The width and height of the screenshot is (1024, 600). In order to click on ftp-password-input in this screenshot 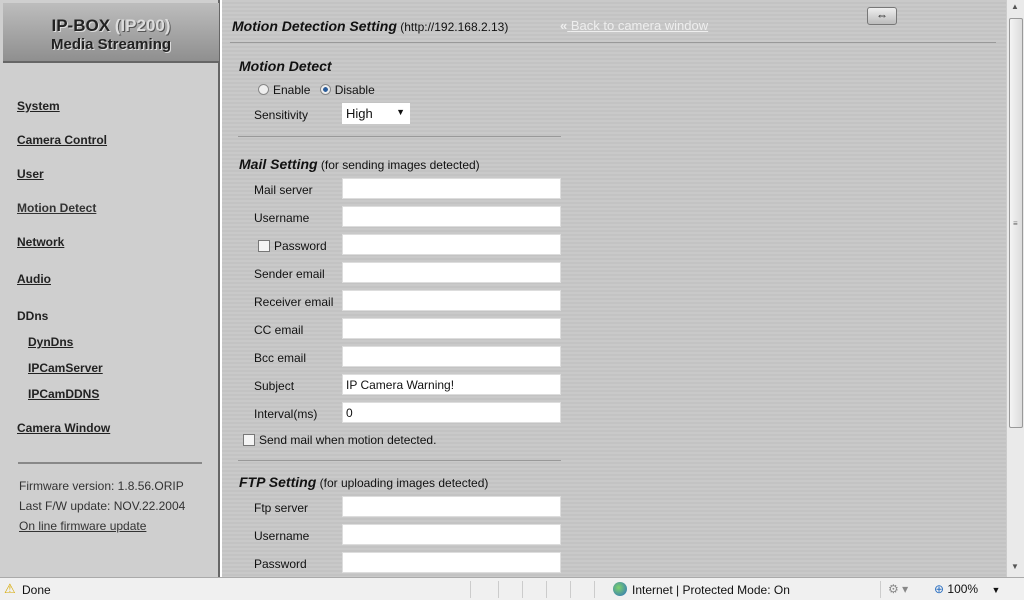, I will do `click(451, 562)`.